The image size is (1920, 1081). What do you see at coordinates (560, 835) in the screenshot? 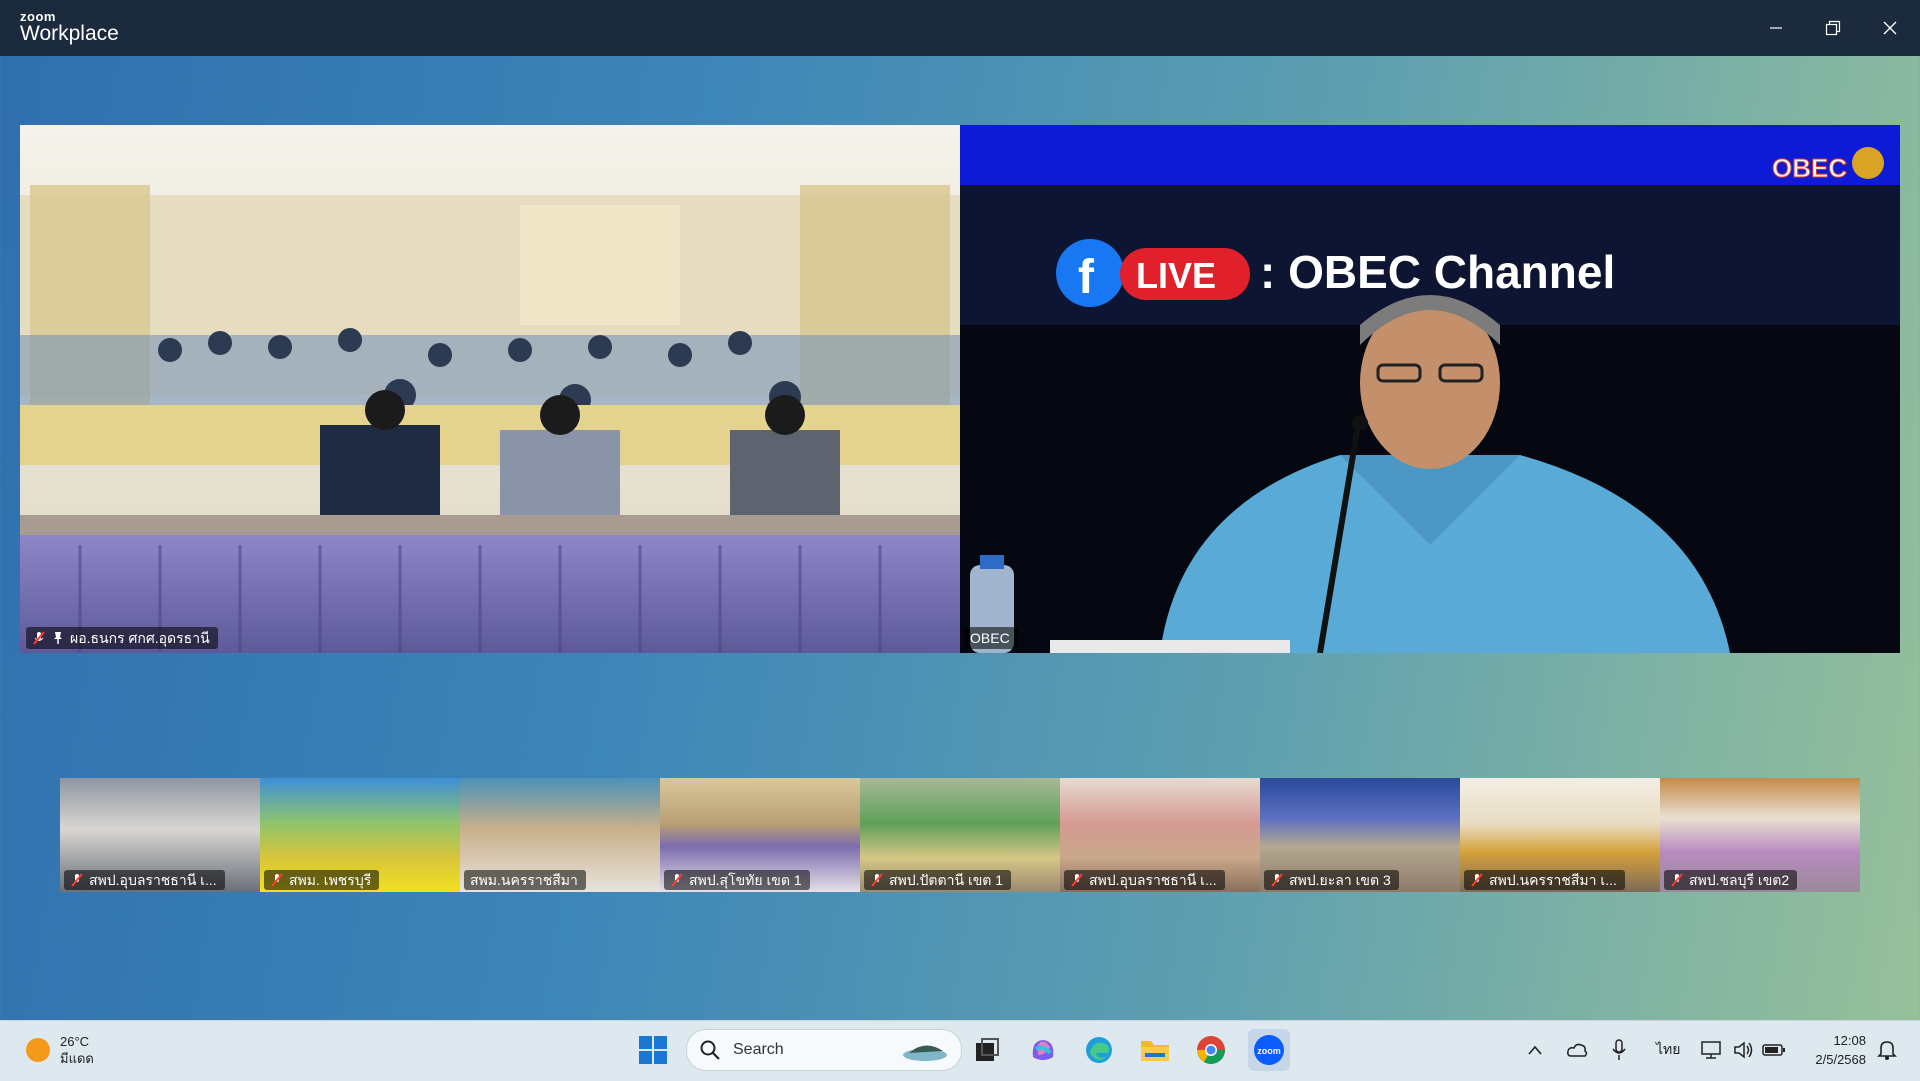
I see `participant-thumbnail: สพม.นครราชสีมา` at bounding box center [560, 835].